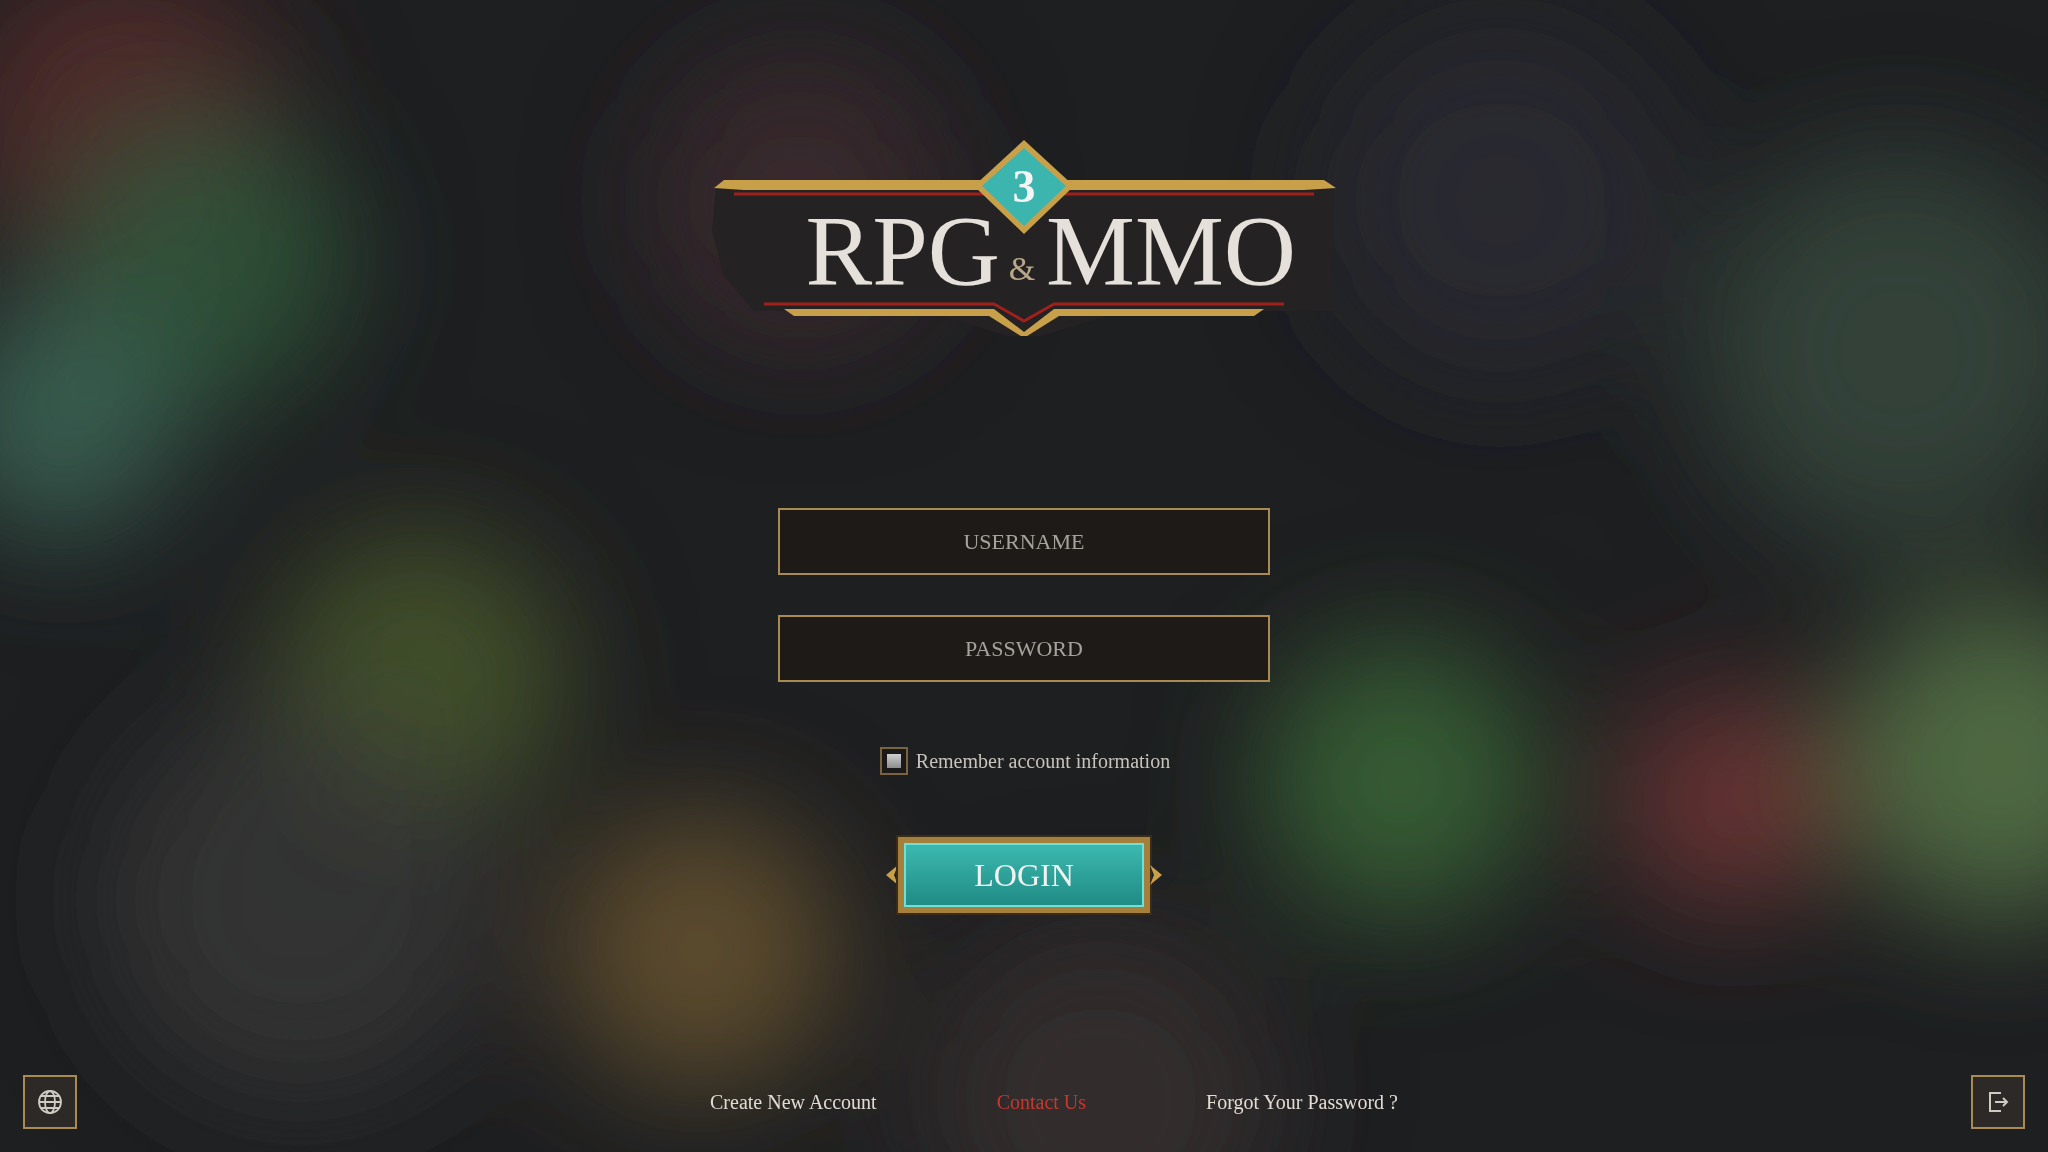 The image size is (2048, 1152). What do you see at coordinates (1024, 541) in the screenshot?
I see `username-field: USERNAME` at bounding box center [1024, 541].